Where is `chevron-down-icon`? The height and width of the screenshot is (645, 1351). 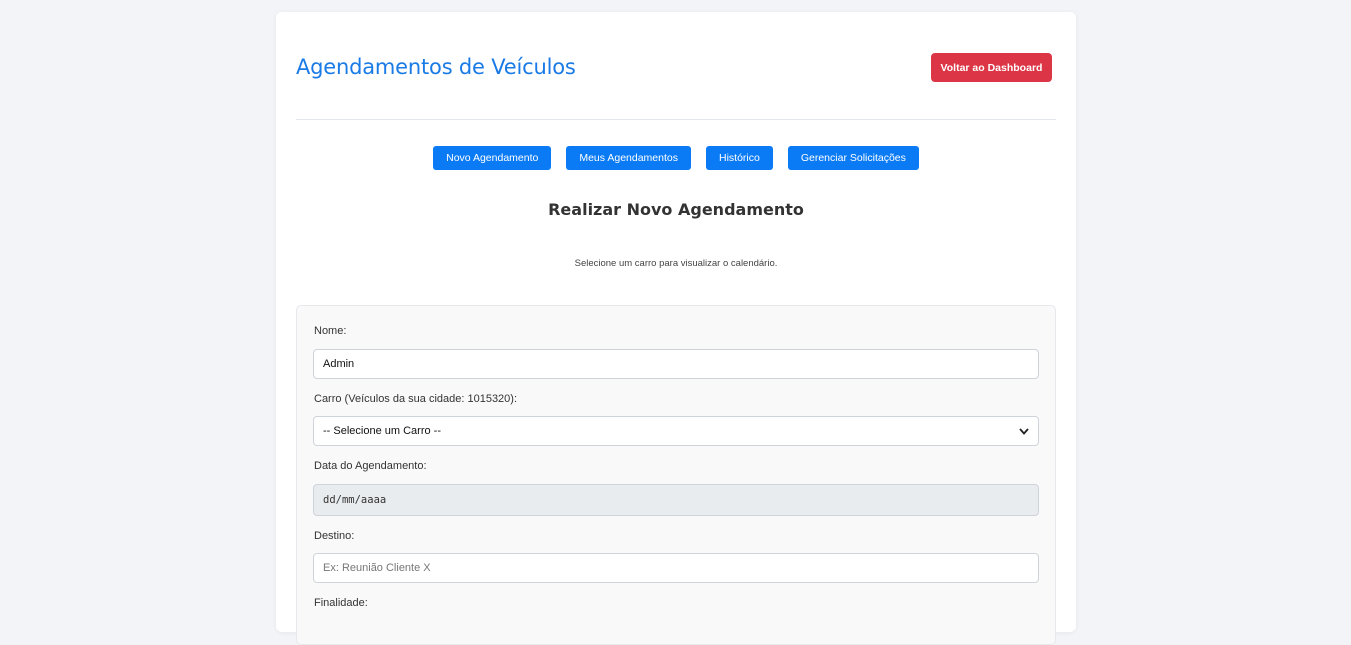 chevron-down-icon is located at coordinates (1024, 431).